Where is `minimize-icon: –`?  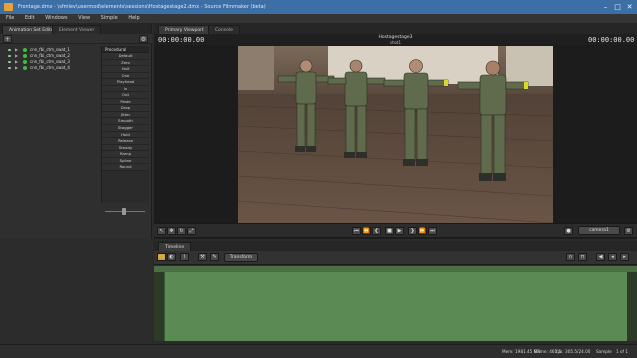 minimize-icon: – is located at coordinates (605, 7).